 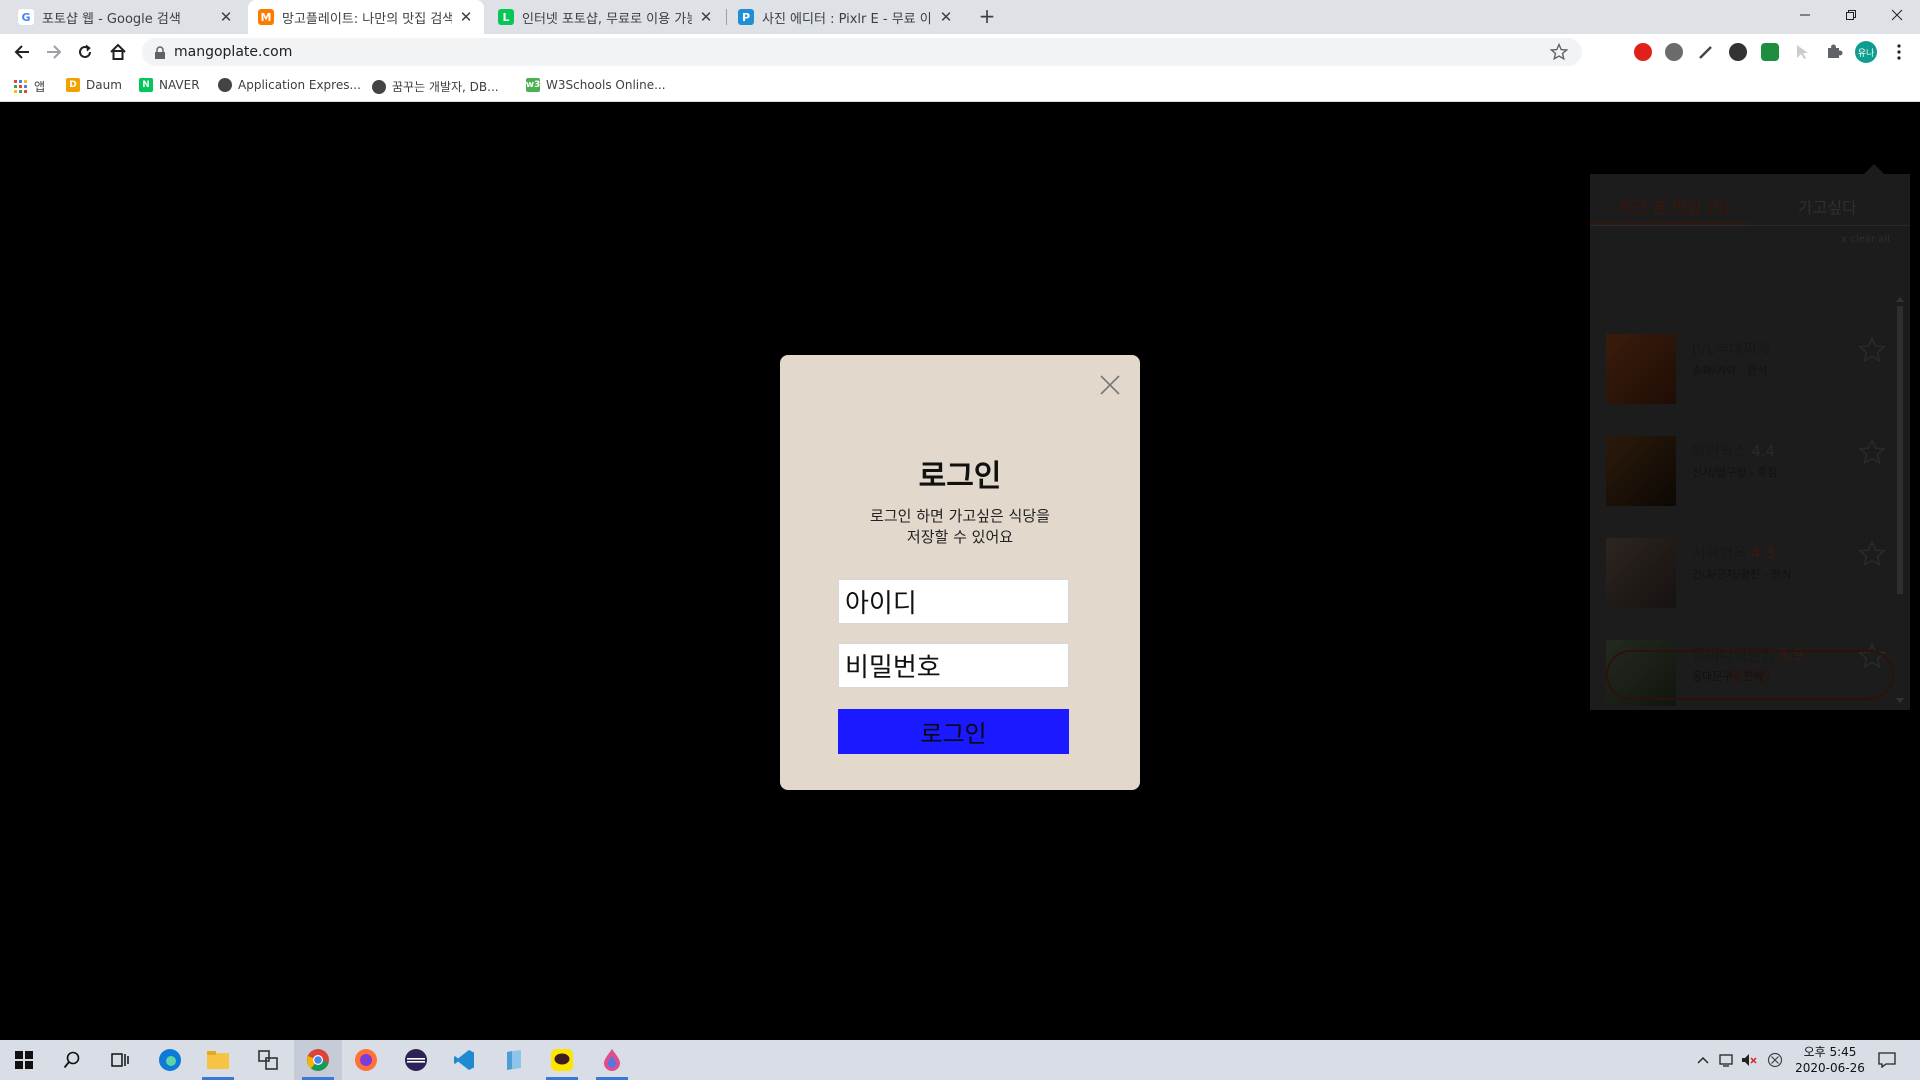 What do you see at coordinates (233, 52) in the screenshot?
I see `url-text: mangoplate.com` at bounding box center [233, 52].